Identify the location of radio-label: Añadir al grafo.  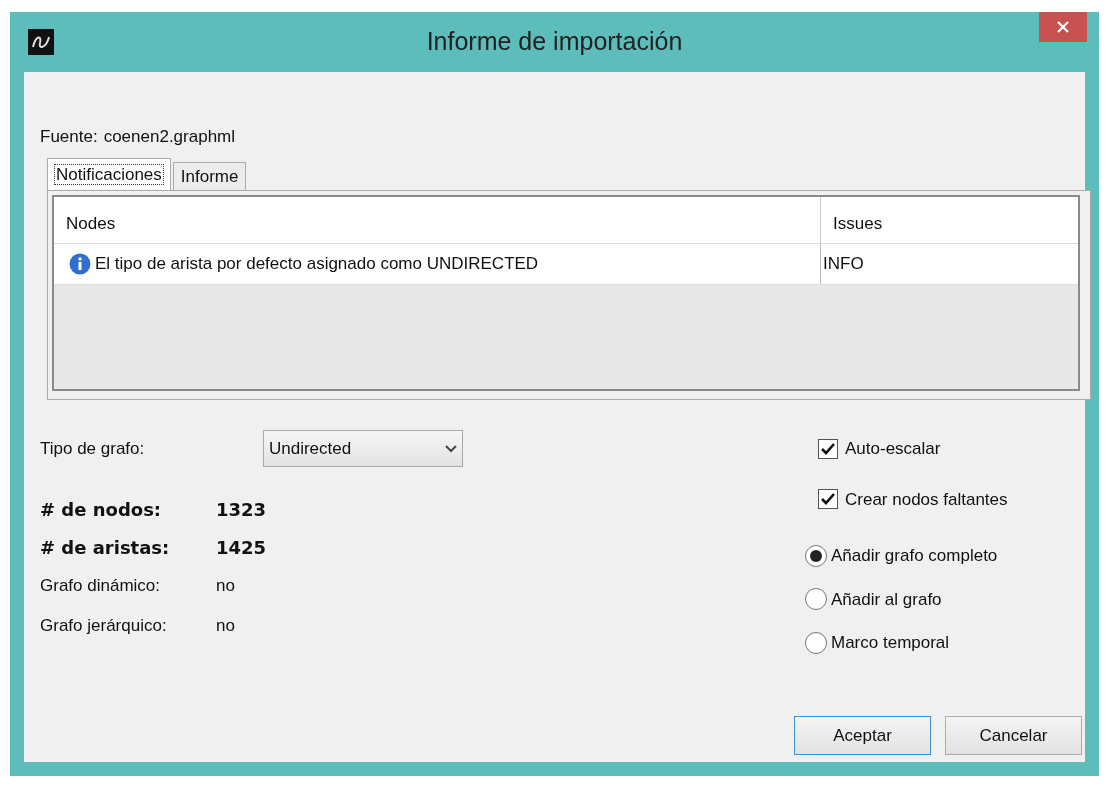
(886, 599).